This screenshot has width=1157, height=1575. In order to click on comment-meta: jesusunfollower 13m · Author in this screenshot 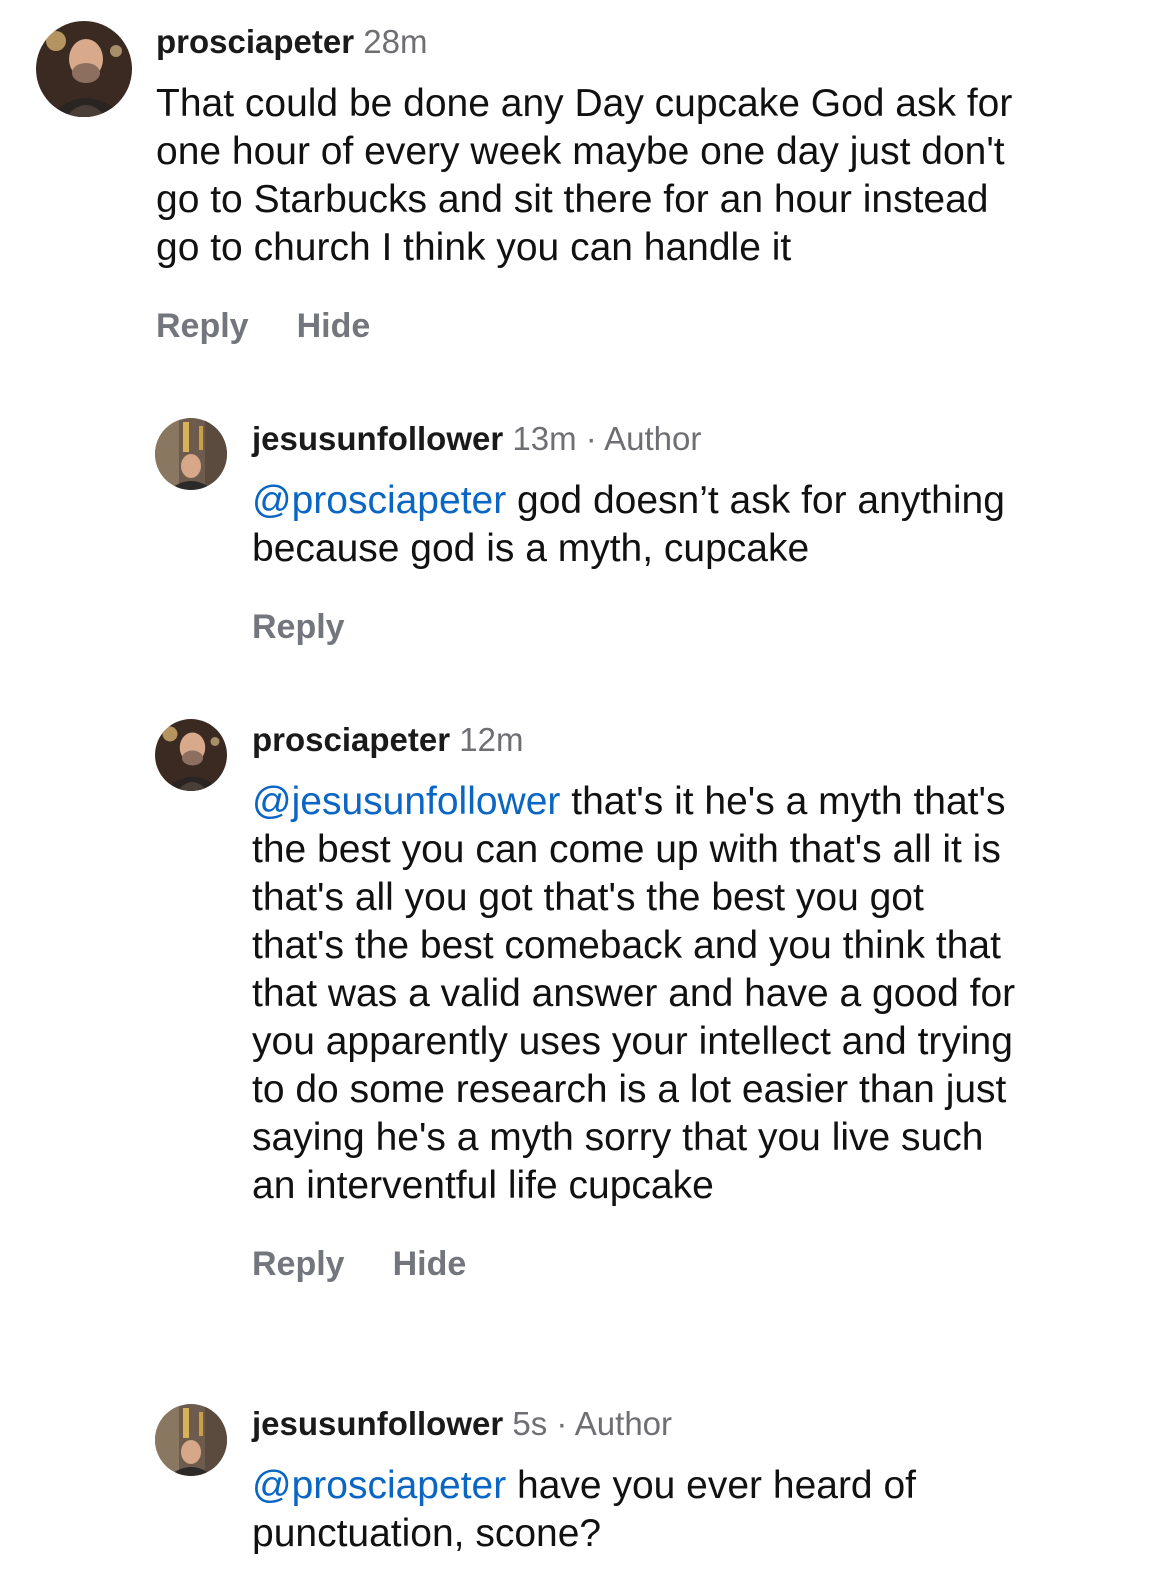, I will do `click(692, 439)`.